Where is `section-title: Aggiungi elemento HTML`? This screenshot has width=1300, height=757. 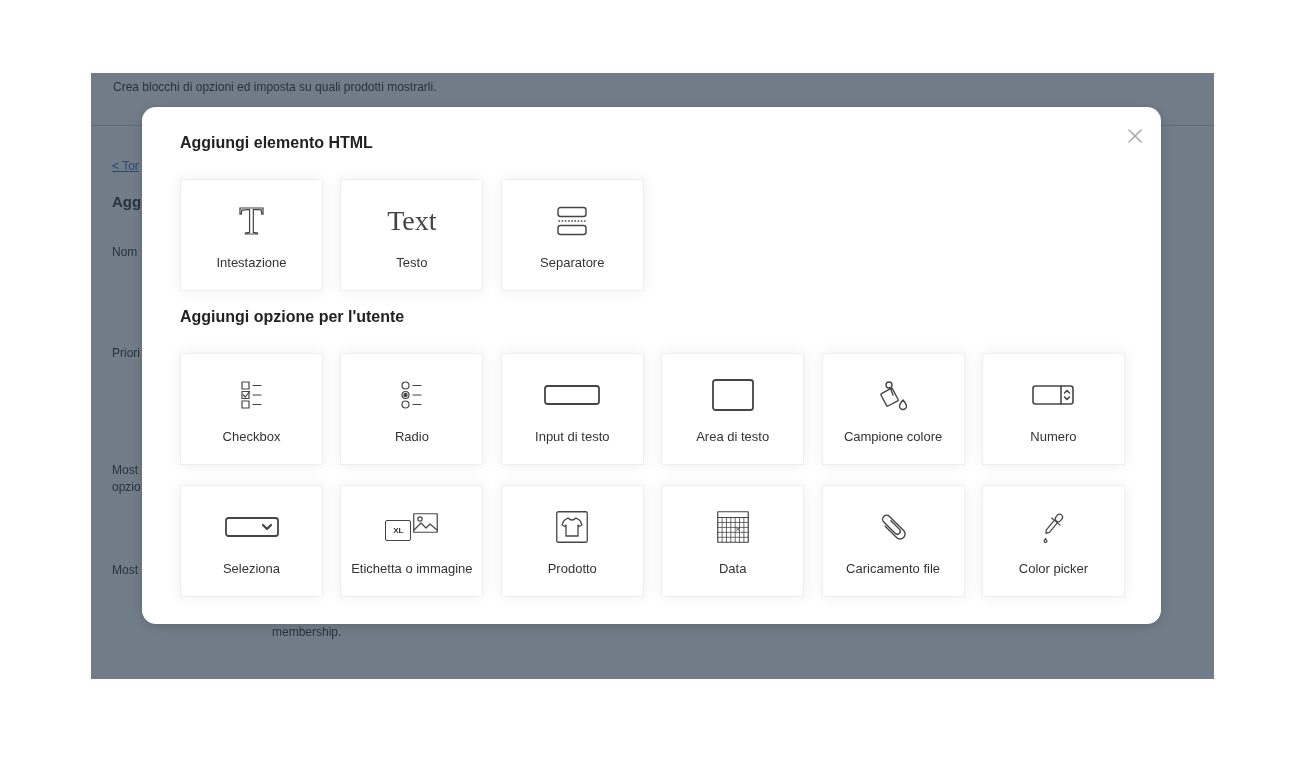 section-title: Aggiungi elemento HTML is located at coordinates (276, 143).